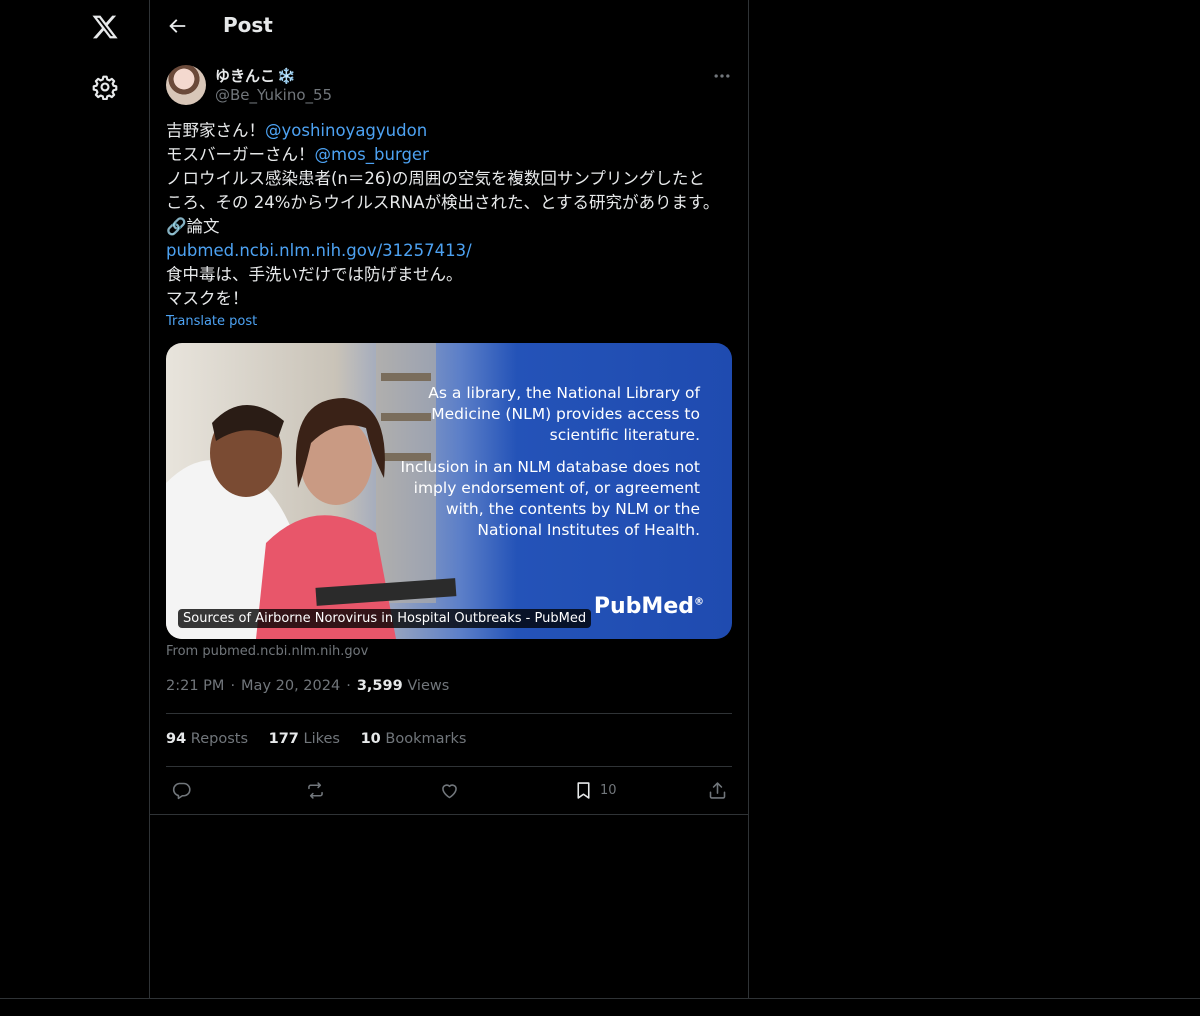  I want to click on bookmarks-stat: 10 Bookmarks, so click(414, 739).